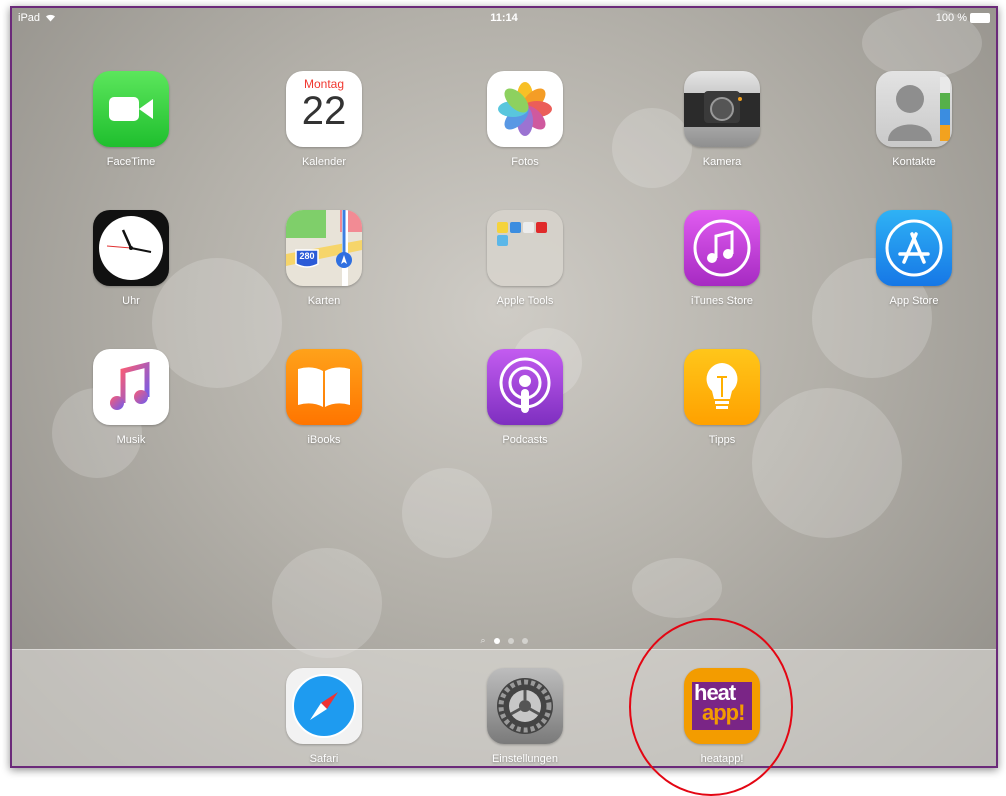  I want to click on app-podcasts: Podcasts, so click(525, 397).